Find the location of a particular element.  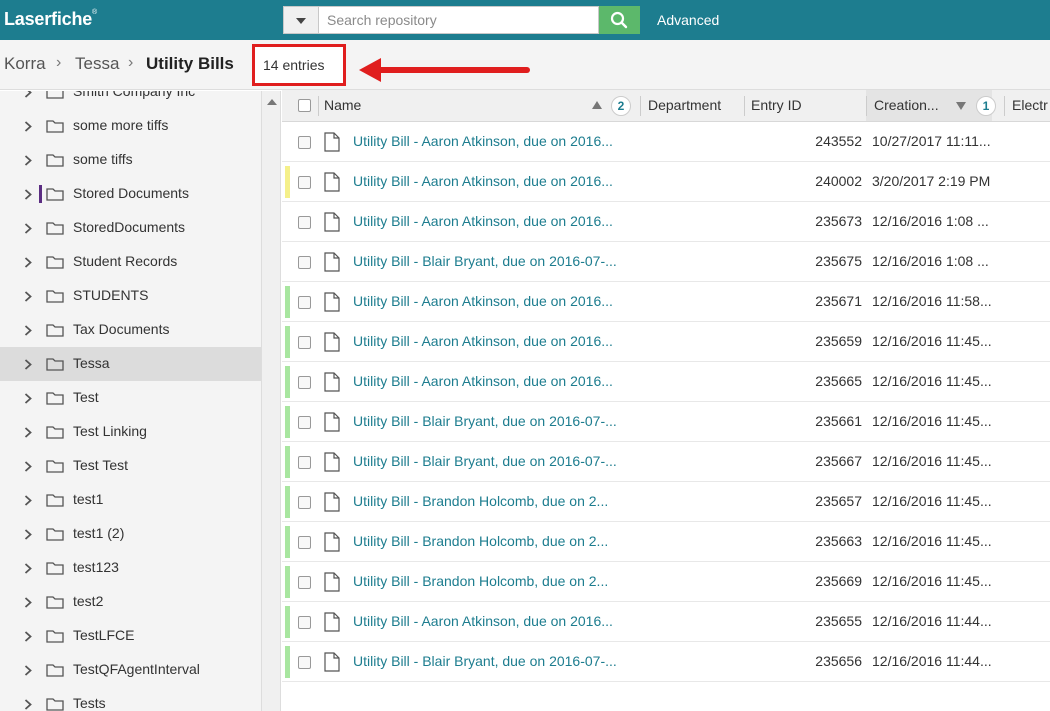

search-input is located at coordinates (459, 20).